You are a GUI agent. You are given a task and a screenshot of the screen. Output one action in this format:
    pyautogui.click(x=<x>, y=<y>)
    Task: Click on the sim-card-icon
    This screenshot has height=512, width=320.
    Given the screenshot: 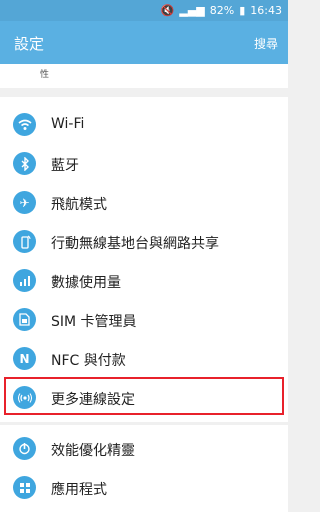 What is the action you would take?
    pyautogui.click(x=24, y=319)
    